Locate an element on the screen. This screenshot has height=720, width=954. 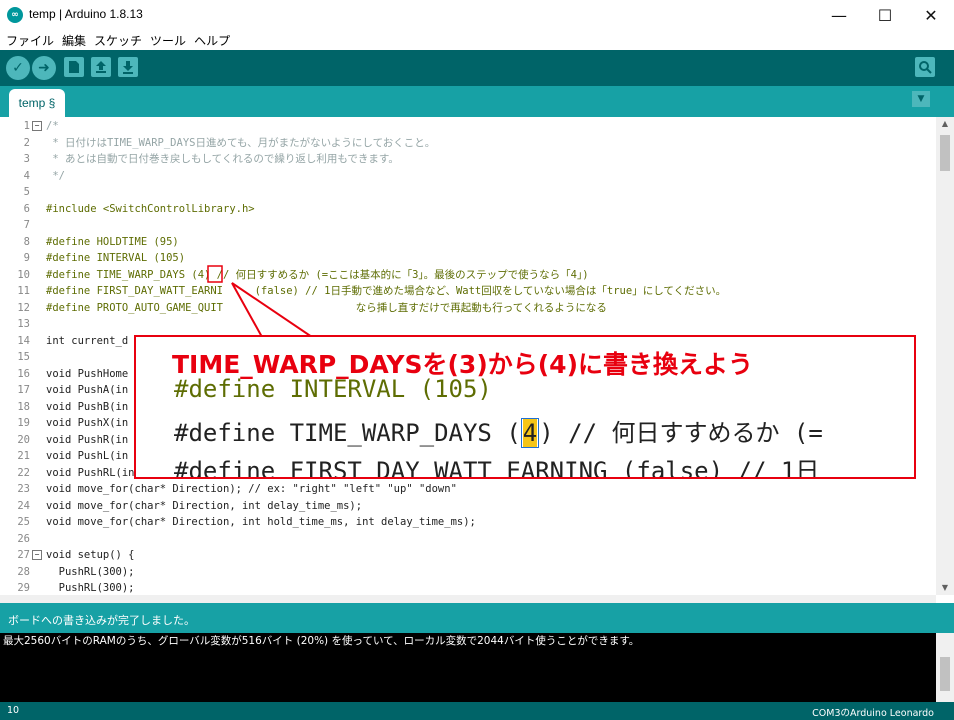
line-number: 20 is located at coordinates (23, 439).